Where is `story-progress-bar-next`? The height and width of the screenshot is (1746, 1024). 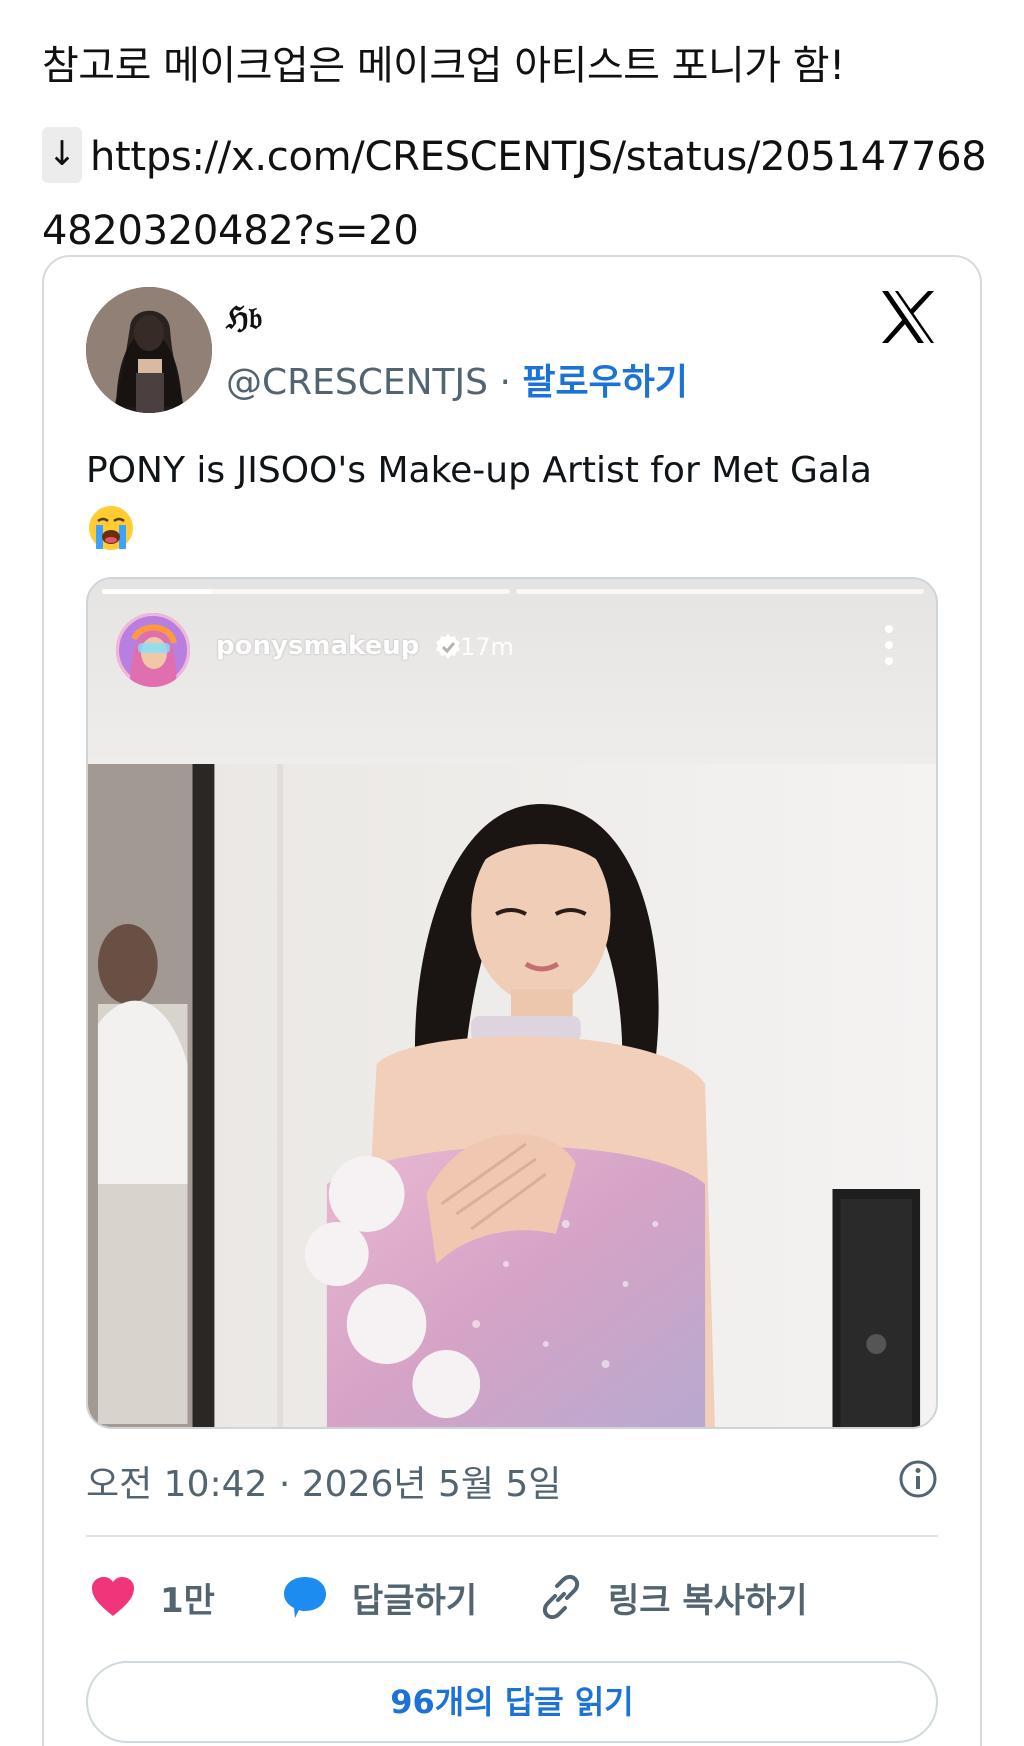
story-progress-bar-next is located at coordinates (720, 591).